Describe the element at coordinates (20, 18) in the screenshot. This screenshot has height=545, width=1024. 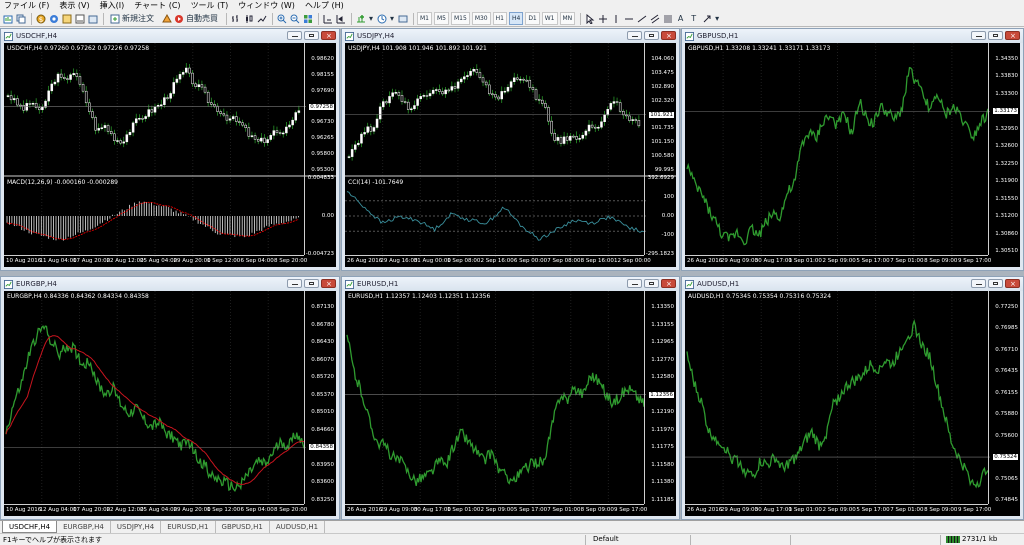
I see `profiles-icon` at that location.